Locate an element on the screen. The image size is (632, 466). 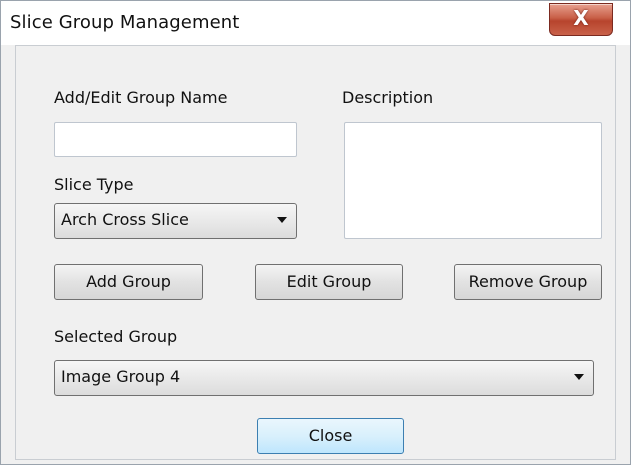
edit-group-button: Edit Group is located at coordinates (329, 282).